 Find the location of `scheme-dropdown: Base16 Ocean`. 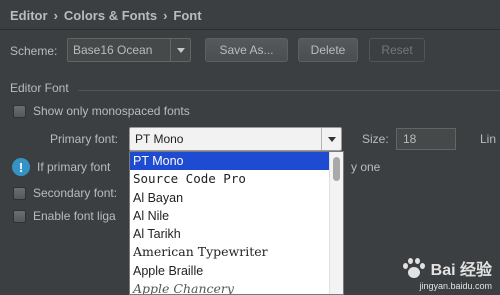

scheme-dropdown: Base16 Ocean is located at coordinates (129, 50).